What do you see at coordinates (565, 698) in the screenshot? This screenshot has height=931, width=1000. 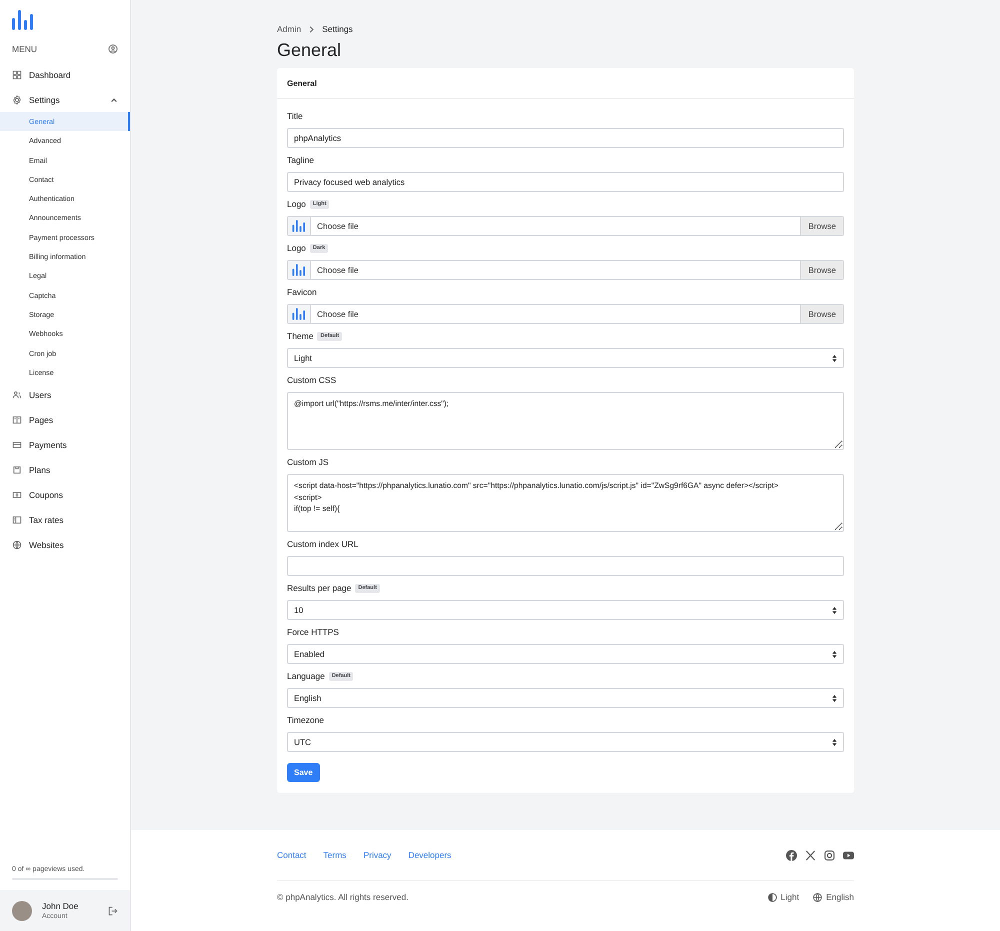 I see `select-field: English` at bounding box center [565, 698].